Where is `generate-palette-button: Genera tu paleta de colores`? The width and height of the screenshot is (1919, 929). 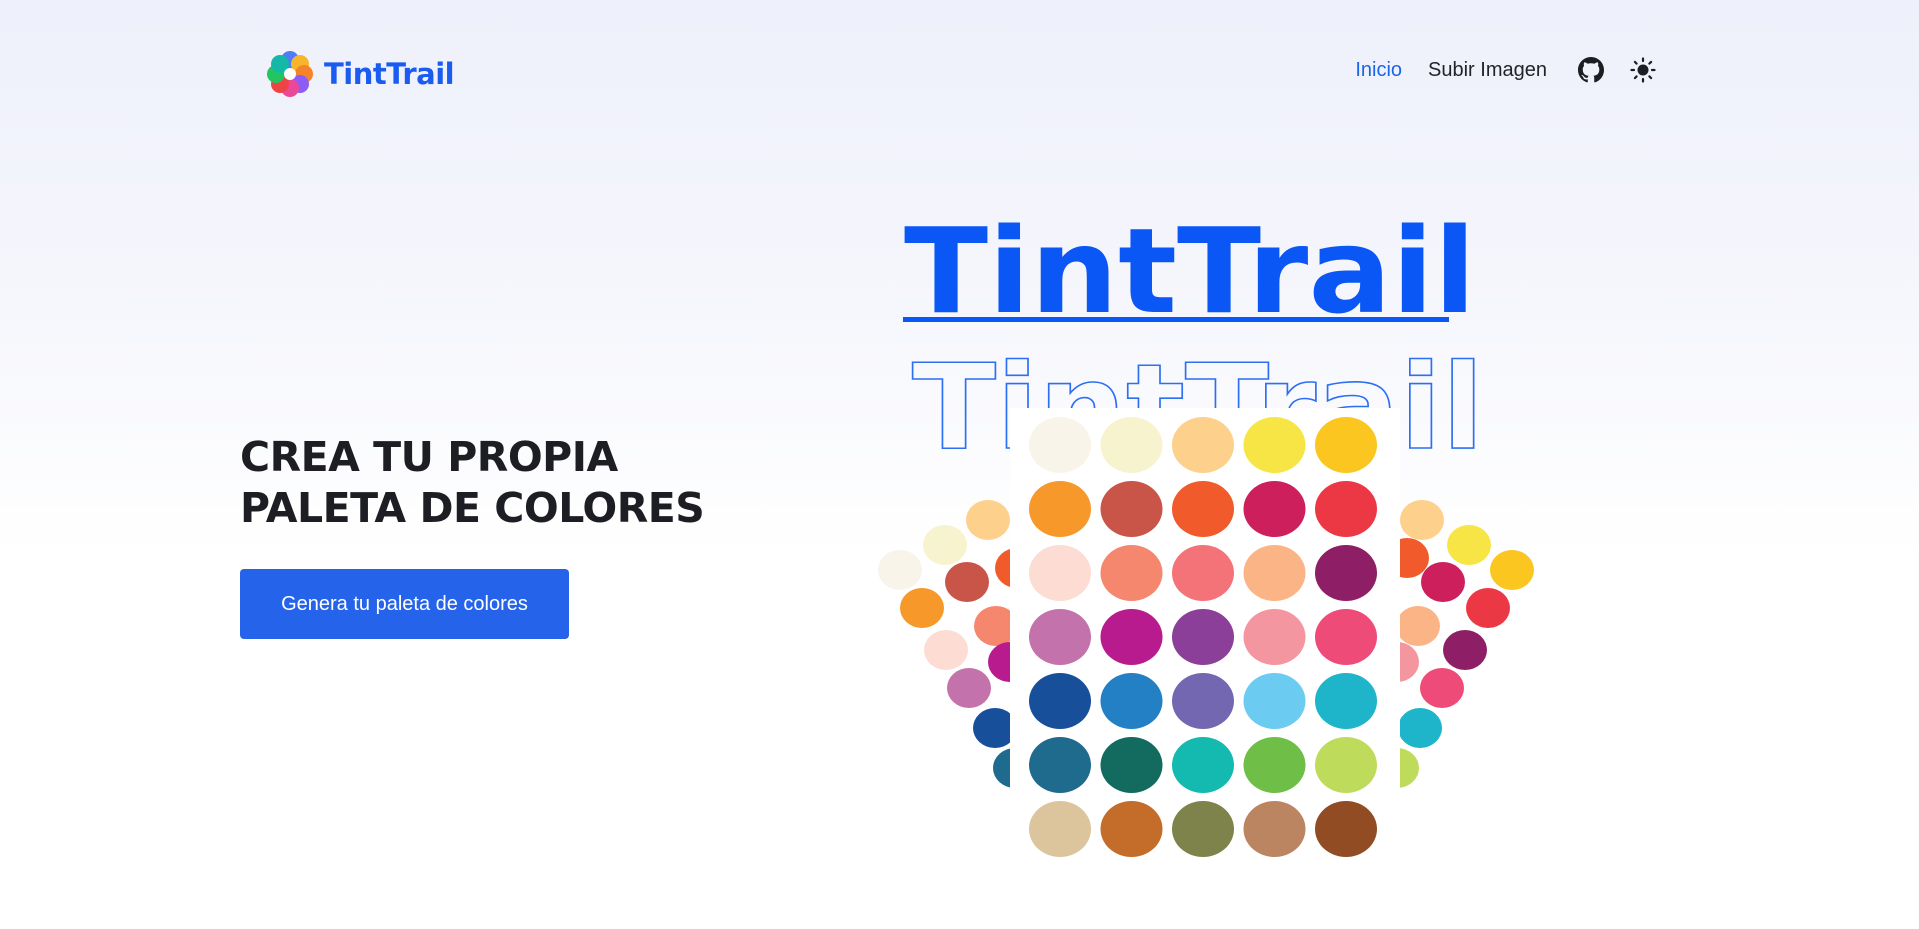
generate-palette-button: Genera tu paleta de colores is located at coordinates (404, 604).